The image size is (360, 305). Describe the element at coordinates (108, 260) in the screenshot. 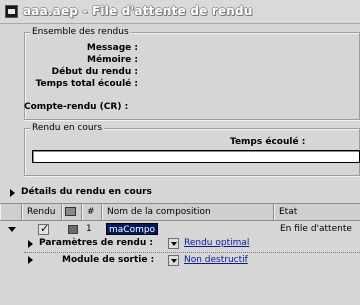

I see `output-module-label: Module de sortie :` at that location.